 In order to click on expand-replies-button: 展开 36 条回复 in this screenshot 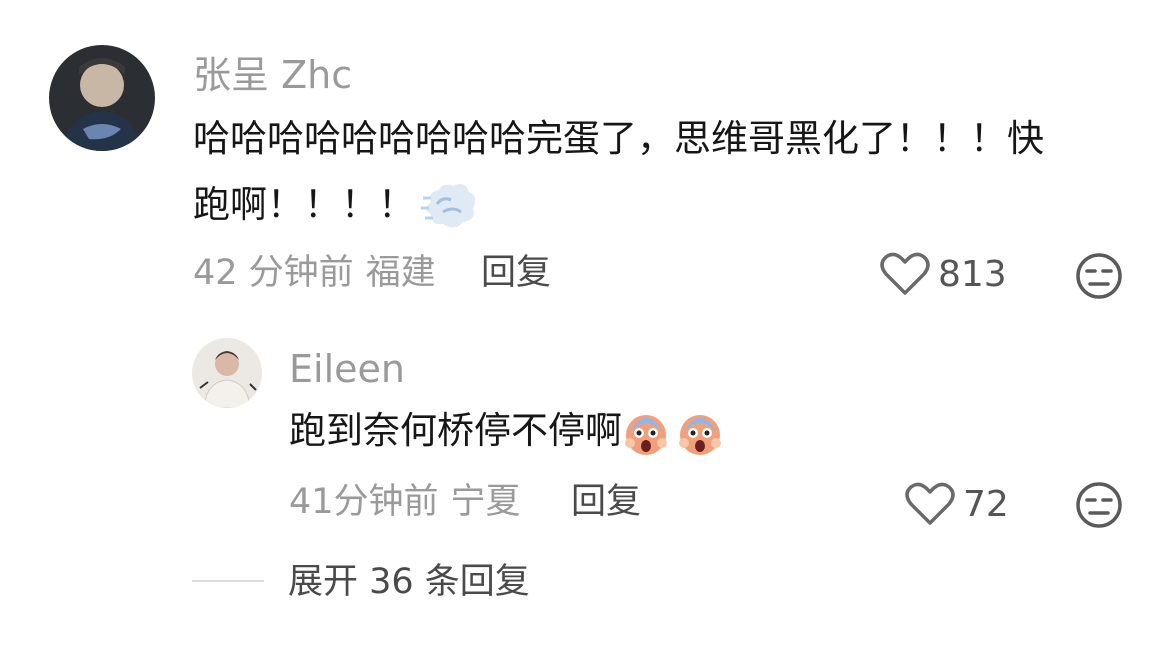, I will do `click(409, 582)`.